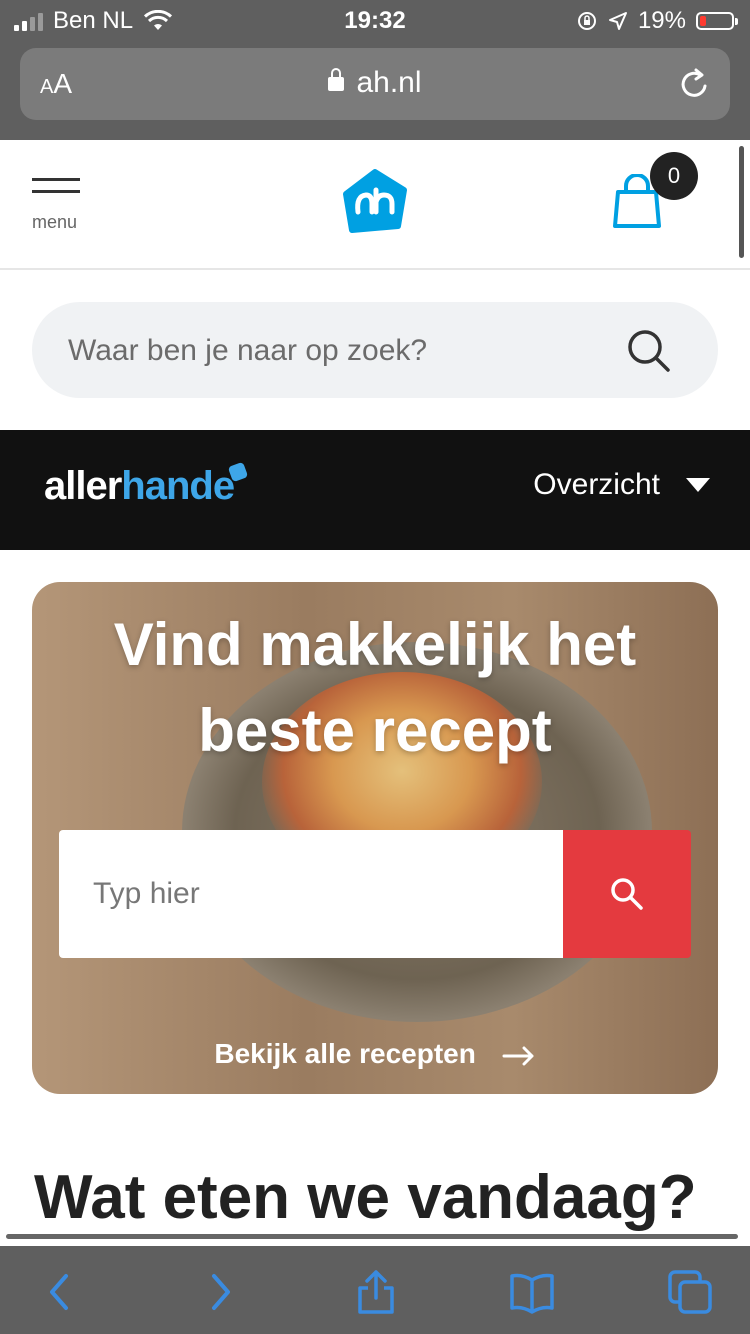 The width and height of the screenshot is (750, 1334). What do you see at coordinates (596, 484) in the screenshot?
I see `overzicht-label: Overzicht` at bounding box center [596, 484].